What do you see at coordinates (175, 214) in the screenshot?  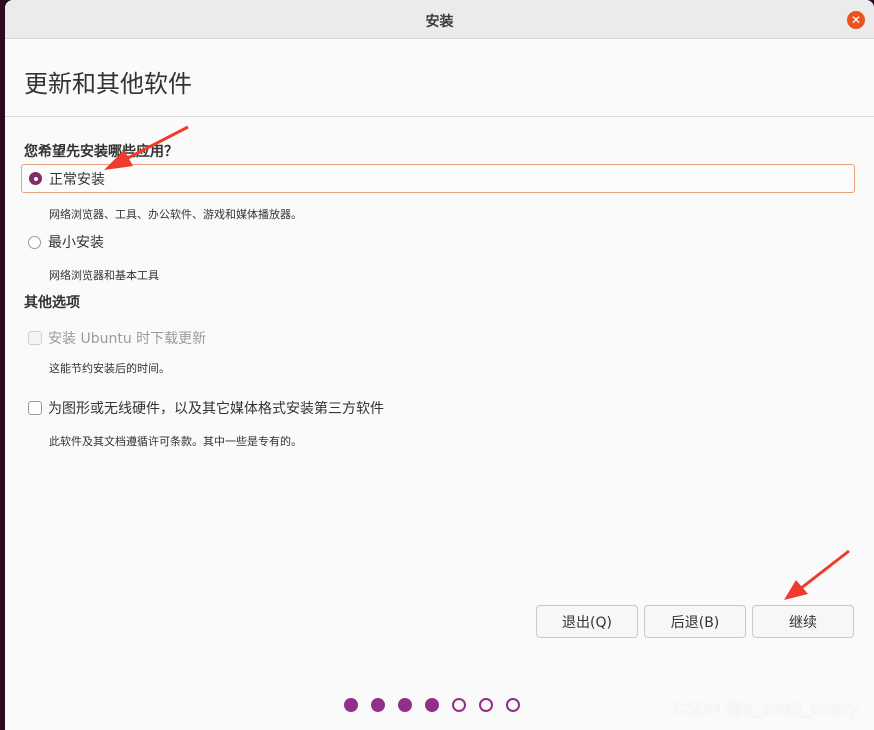 I see `normal-install-description: 网络浏览器、工具、办公软件、游戏和媒体播放器。` at bounding box center [175, 214].